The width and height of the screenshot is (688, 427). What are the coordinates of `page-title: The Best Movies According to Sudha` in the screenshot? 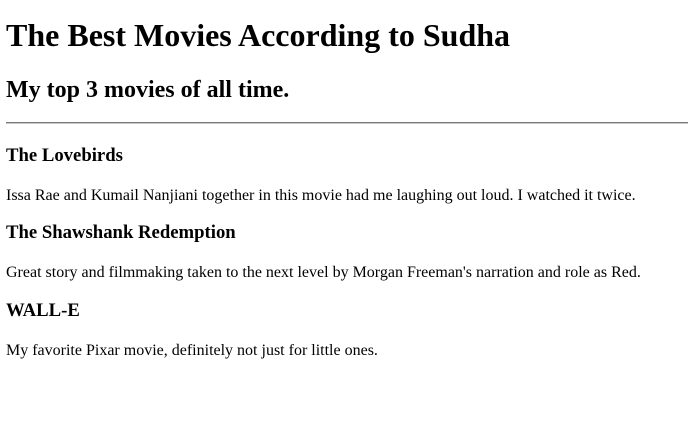 It's located at (258, 35).